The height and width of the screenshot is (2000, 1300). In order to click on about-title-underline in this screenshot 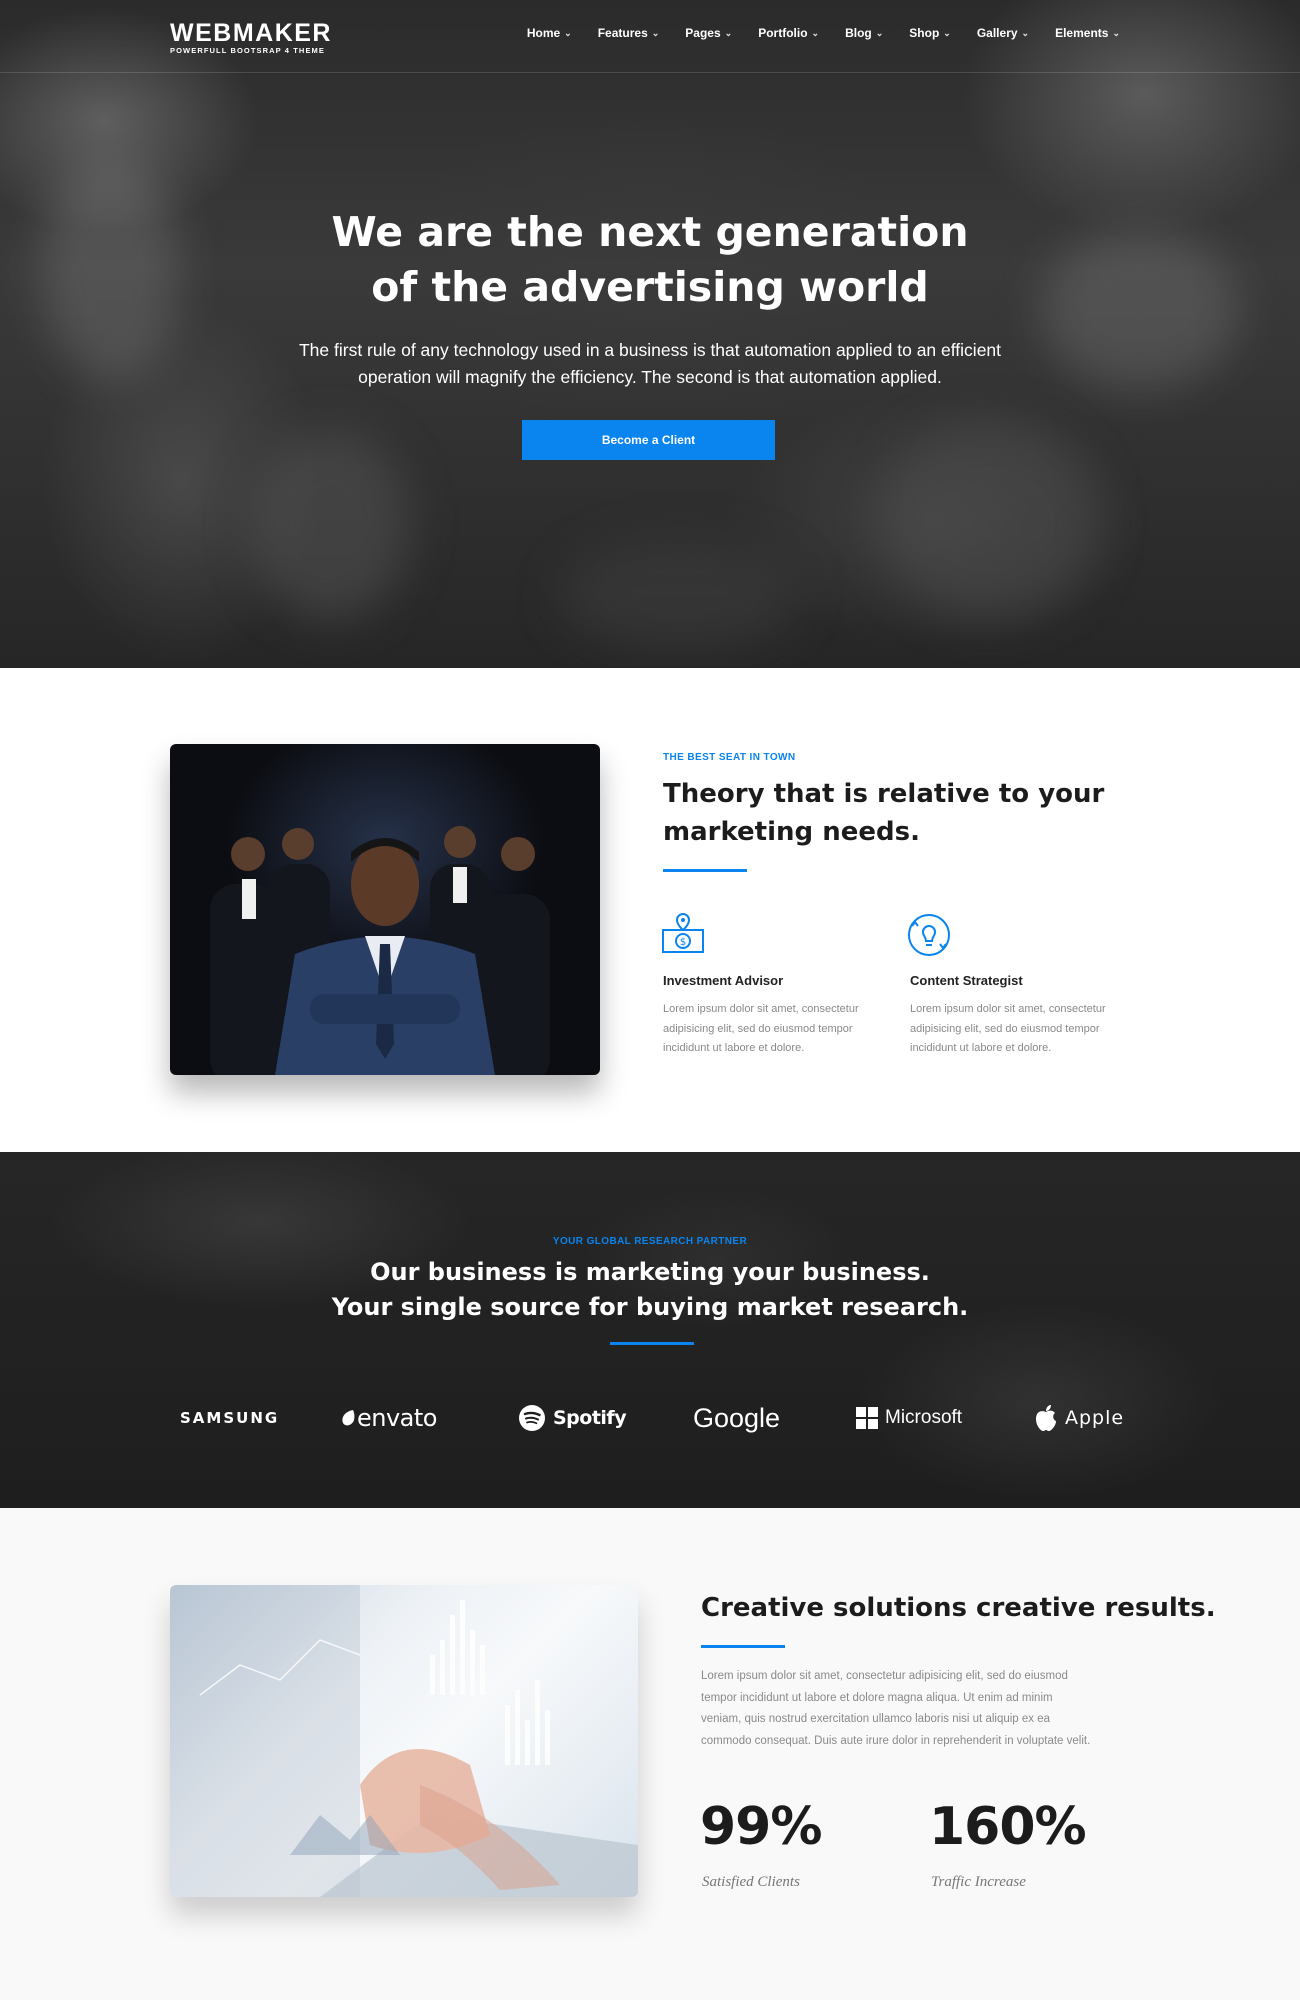, I will do `click(705, 870)`.